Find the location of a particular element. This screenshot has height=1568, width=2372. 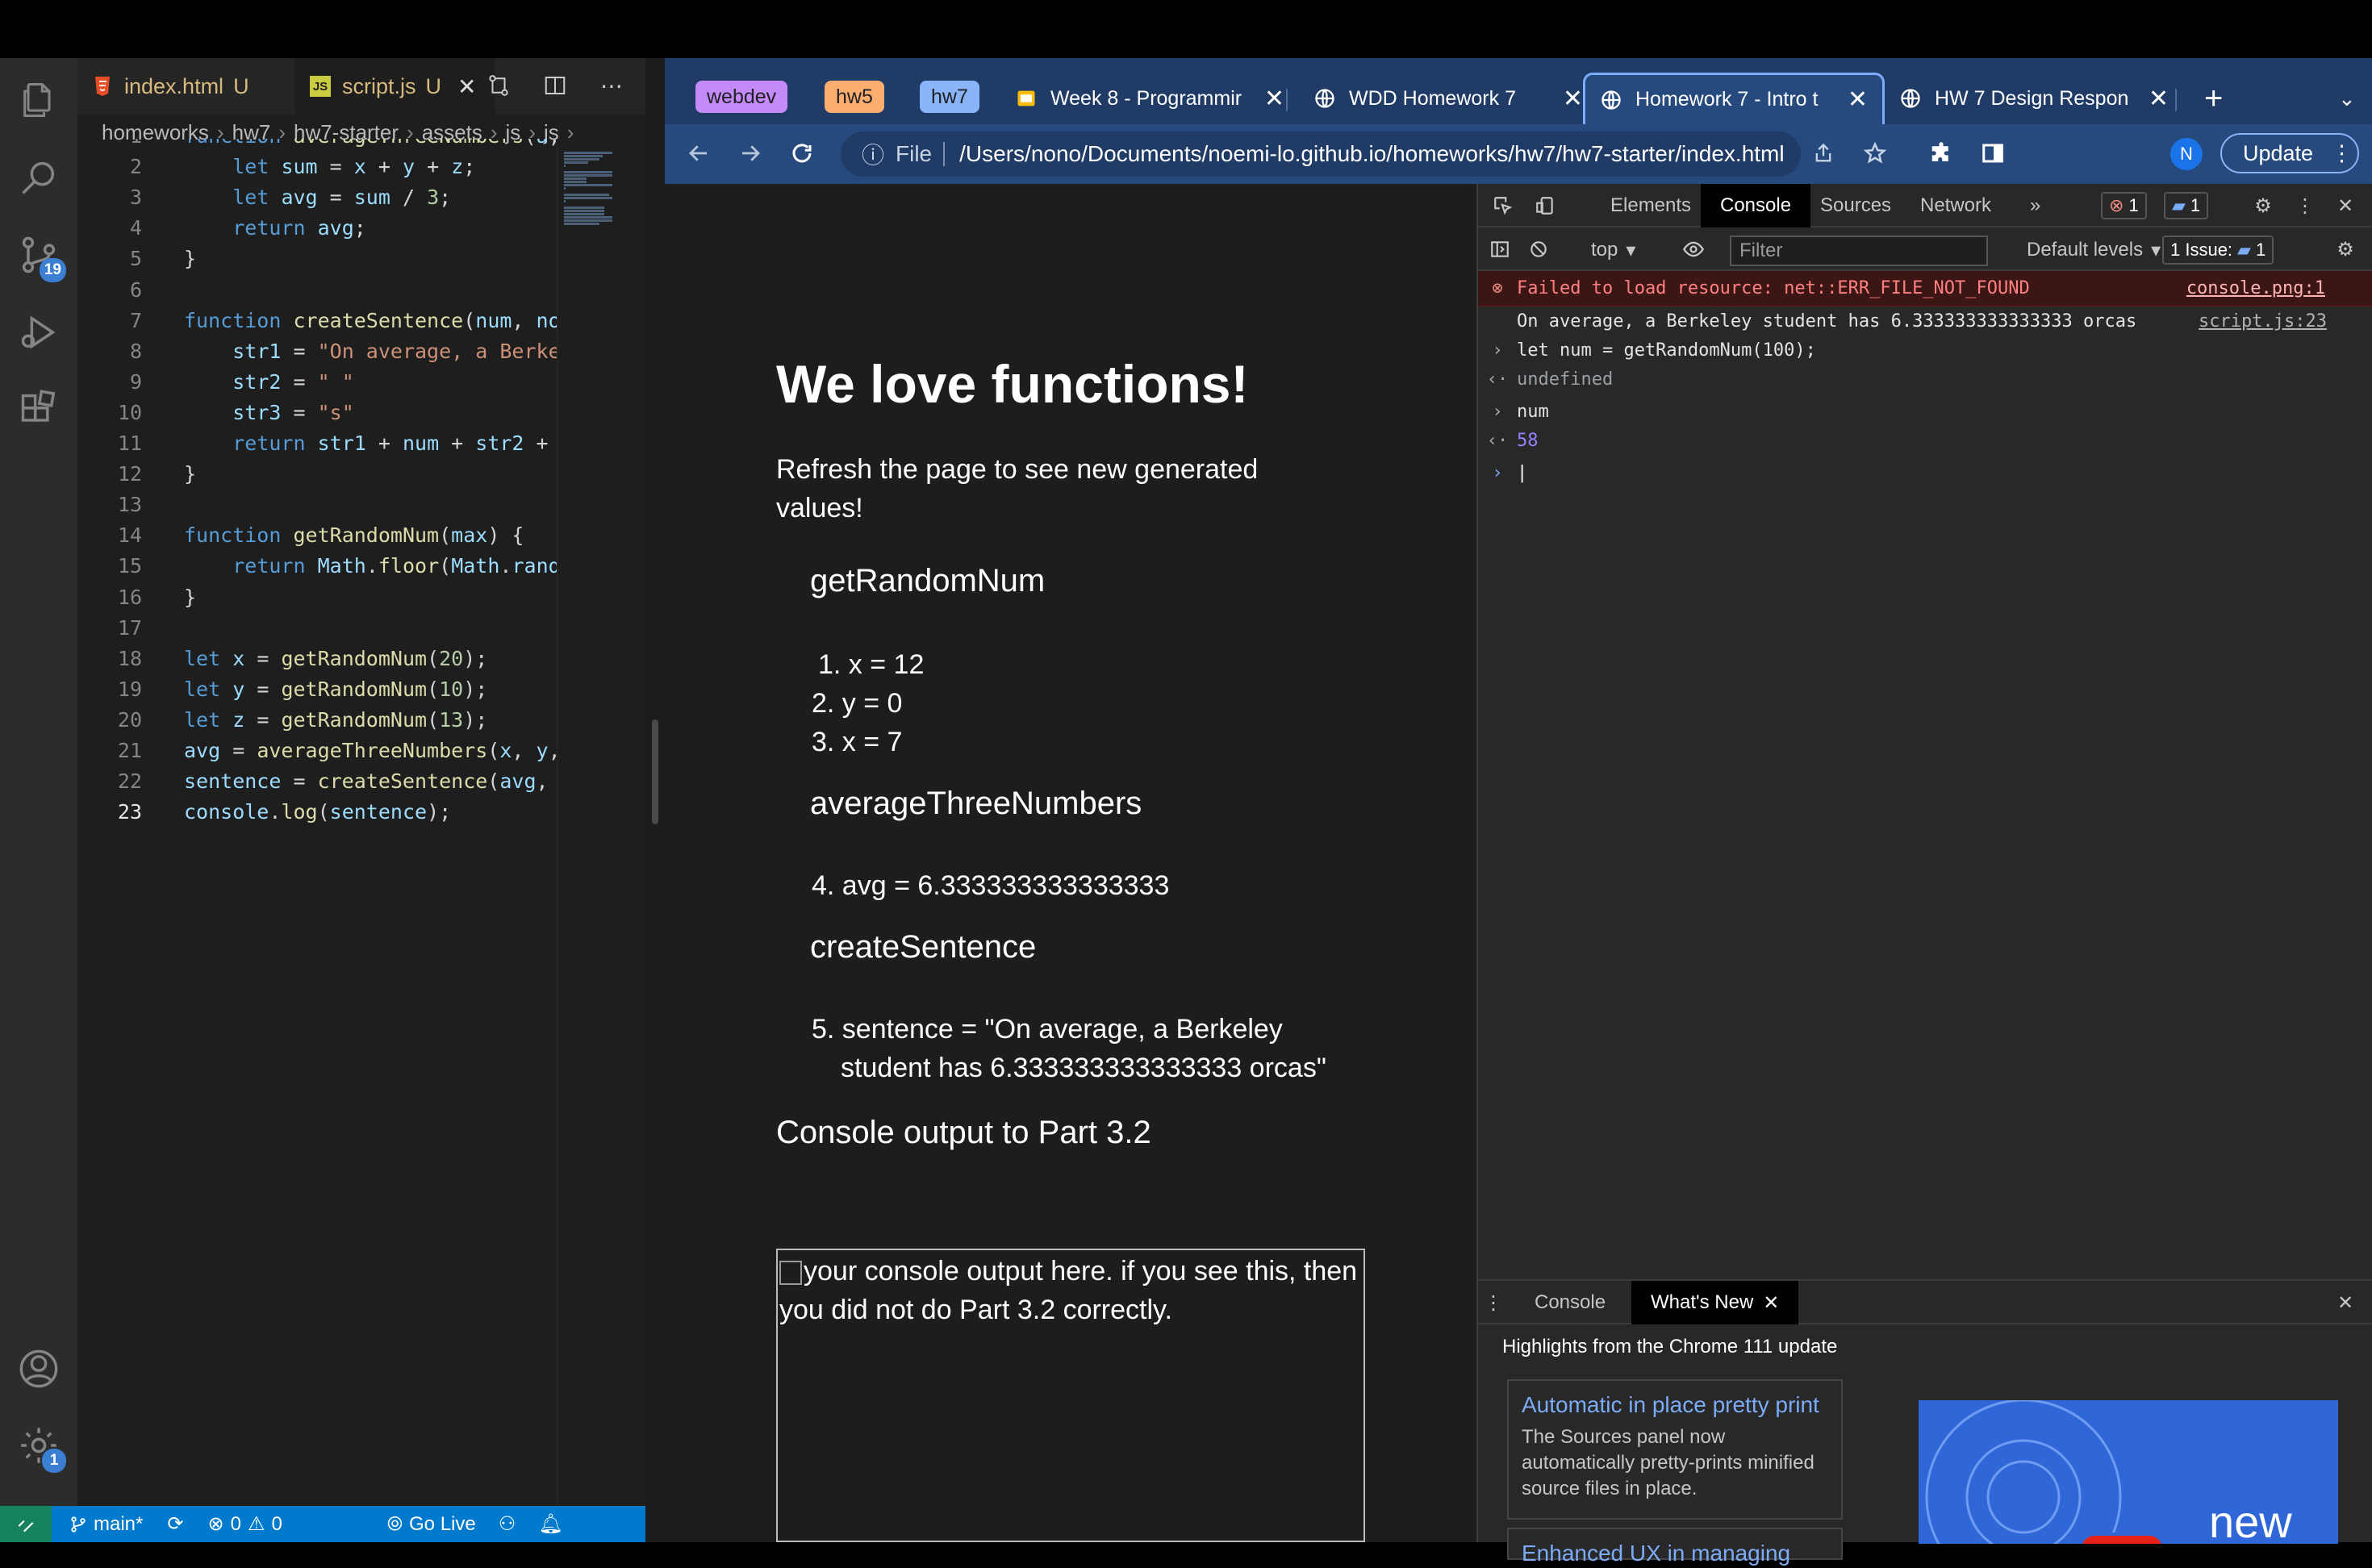

console-source-link: script.js:23 is located at coordinates (2263, 321).